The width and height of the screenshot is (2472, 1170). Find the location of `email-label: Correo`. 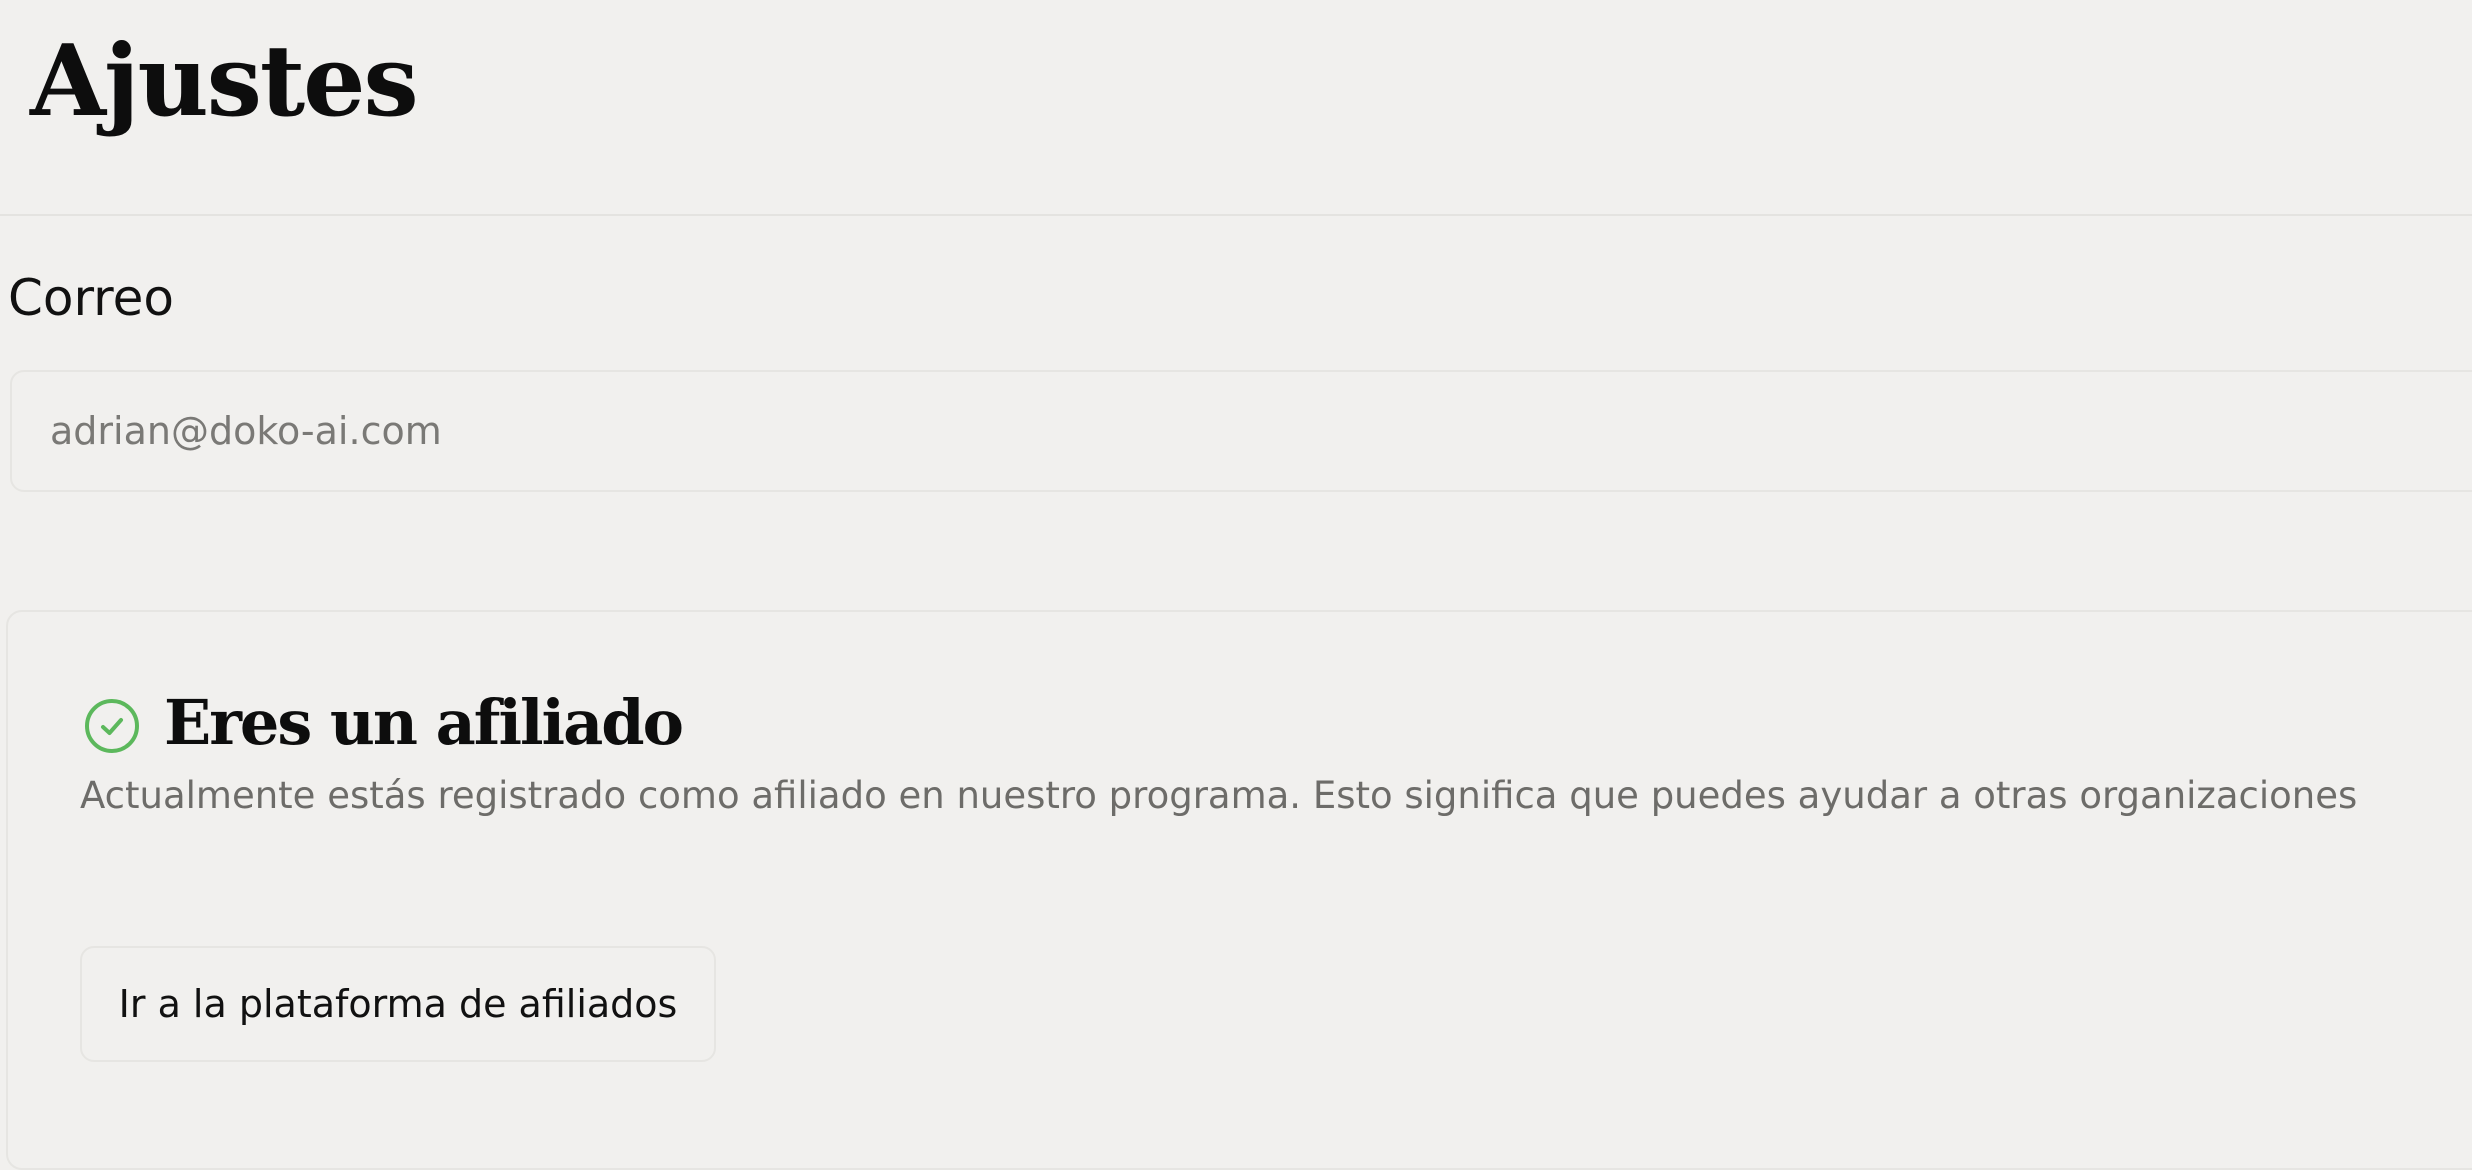

email-label: Correo is located at coordinates (91, 298).